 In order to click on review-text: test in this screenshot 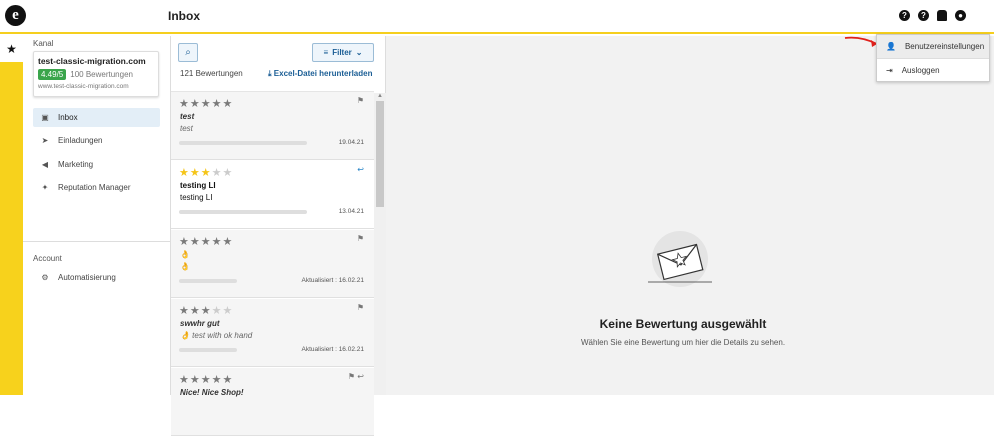, I will do `click(186, 128)`.